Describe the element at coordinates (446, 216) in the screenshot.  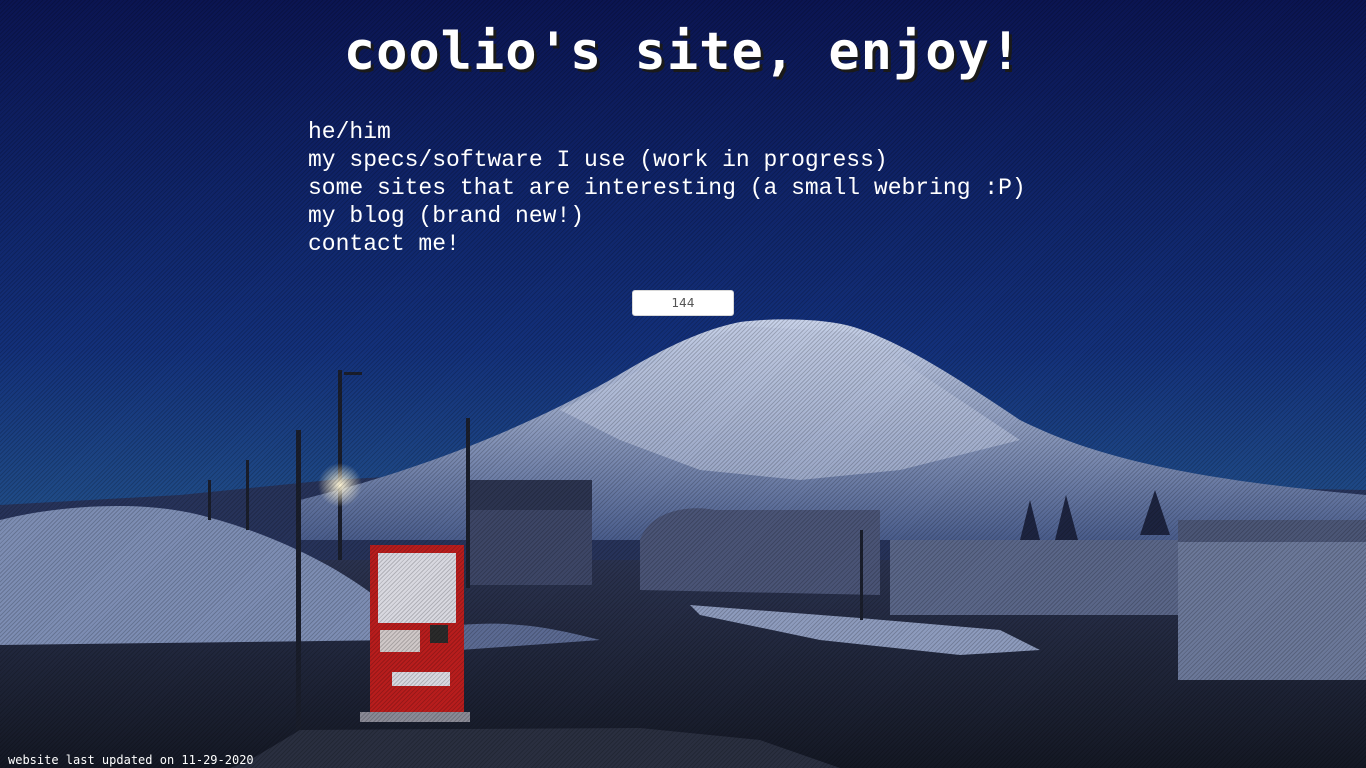
I see `blog-link: my blog (brand new!)` at that location.